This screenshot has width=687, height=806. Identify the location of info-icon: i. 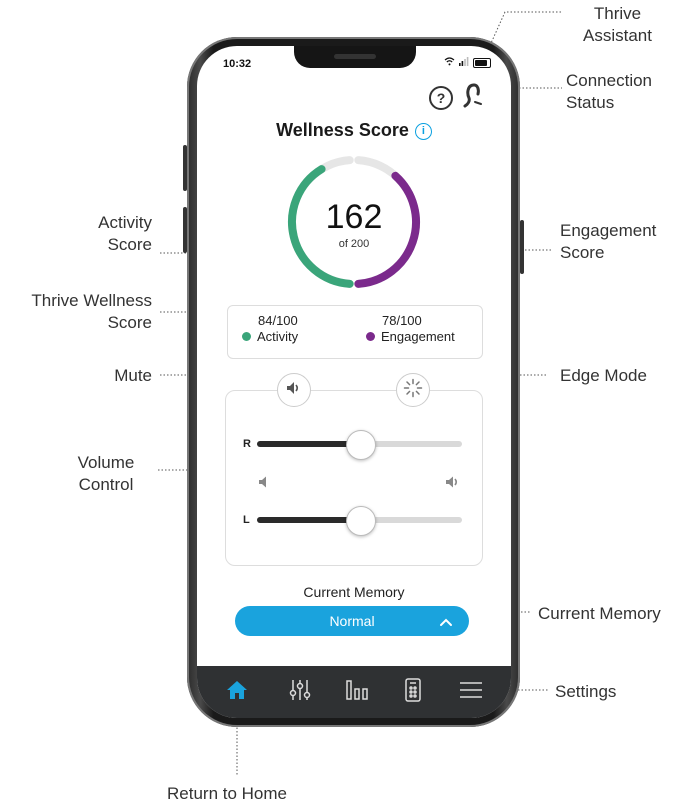
(423, 131).